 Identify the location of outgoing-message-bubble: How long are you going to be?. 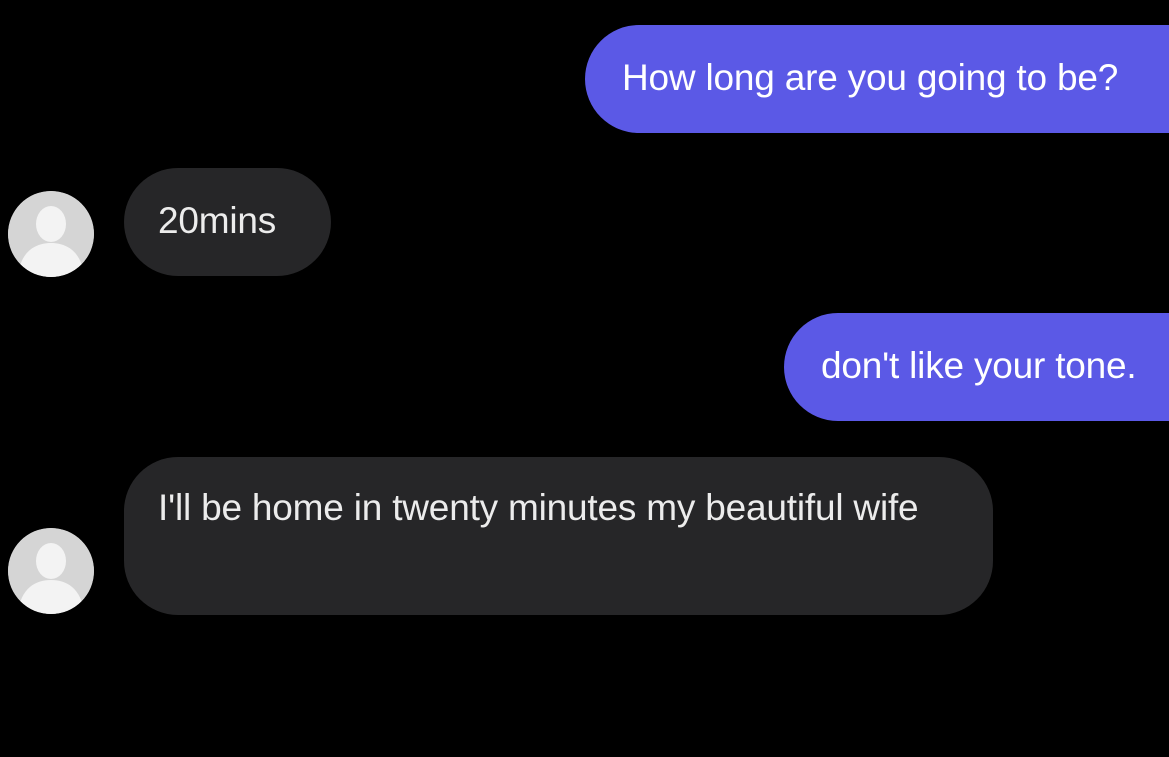
(877, 79).